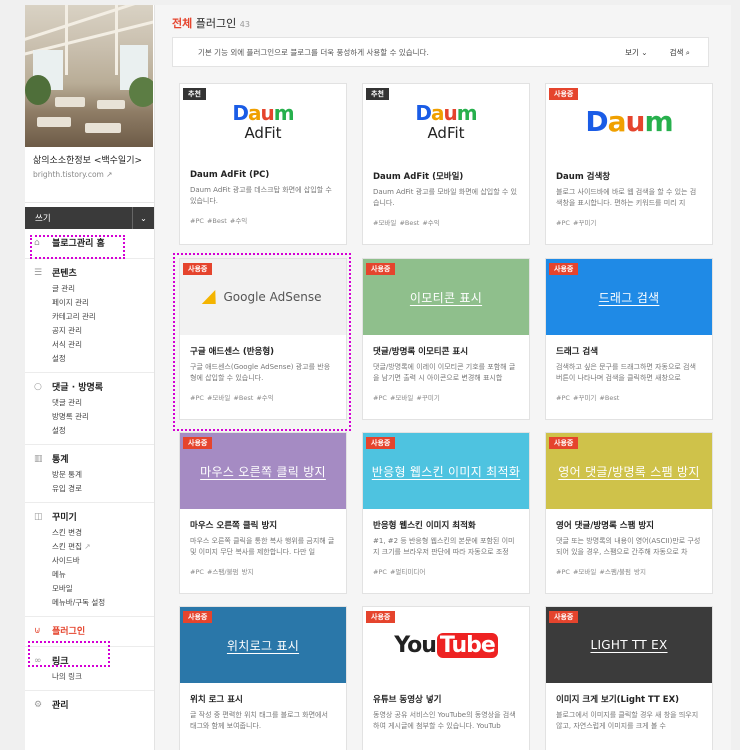 This screenshot has width=740, height=750. What do you see at coordinates (89, 331) in the screenshot?
I see `sidebar-item-notices: 공지 관리` at bounding box center [89, 331].